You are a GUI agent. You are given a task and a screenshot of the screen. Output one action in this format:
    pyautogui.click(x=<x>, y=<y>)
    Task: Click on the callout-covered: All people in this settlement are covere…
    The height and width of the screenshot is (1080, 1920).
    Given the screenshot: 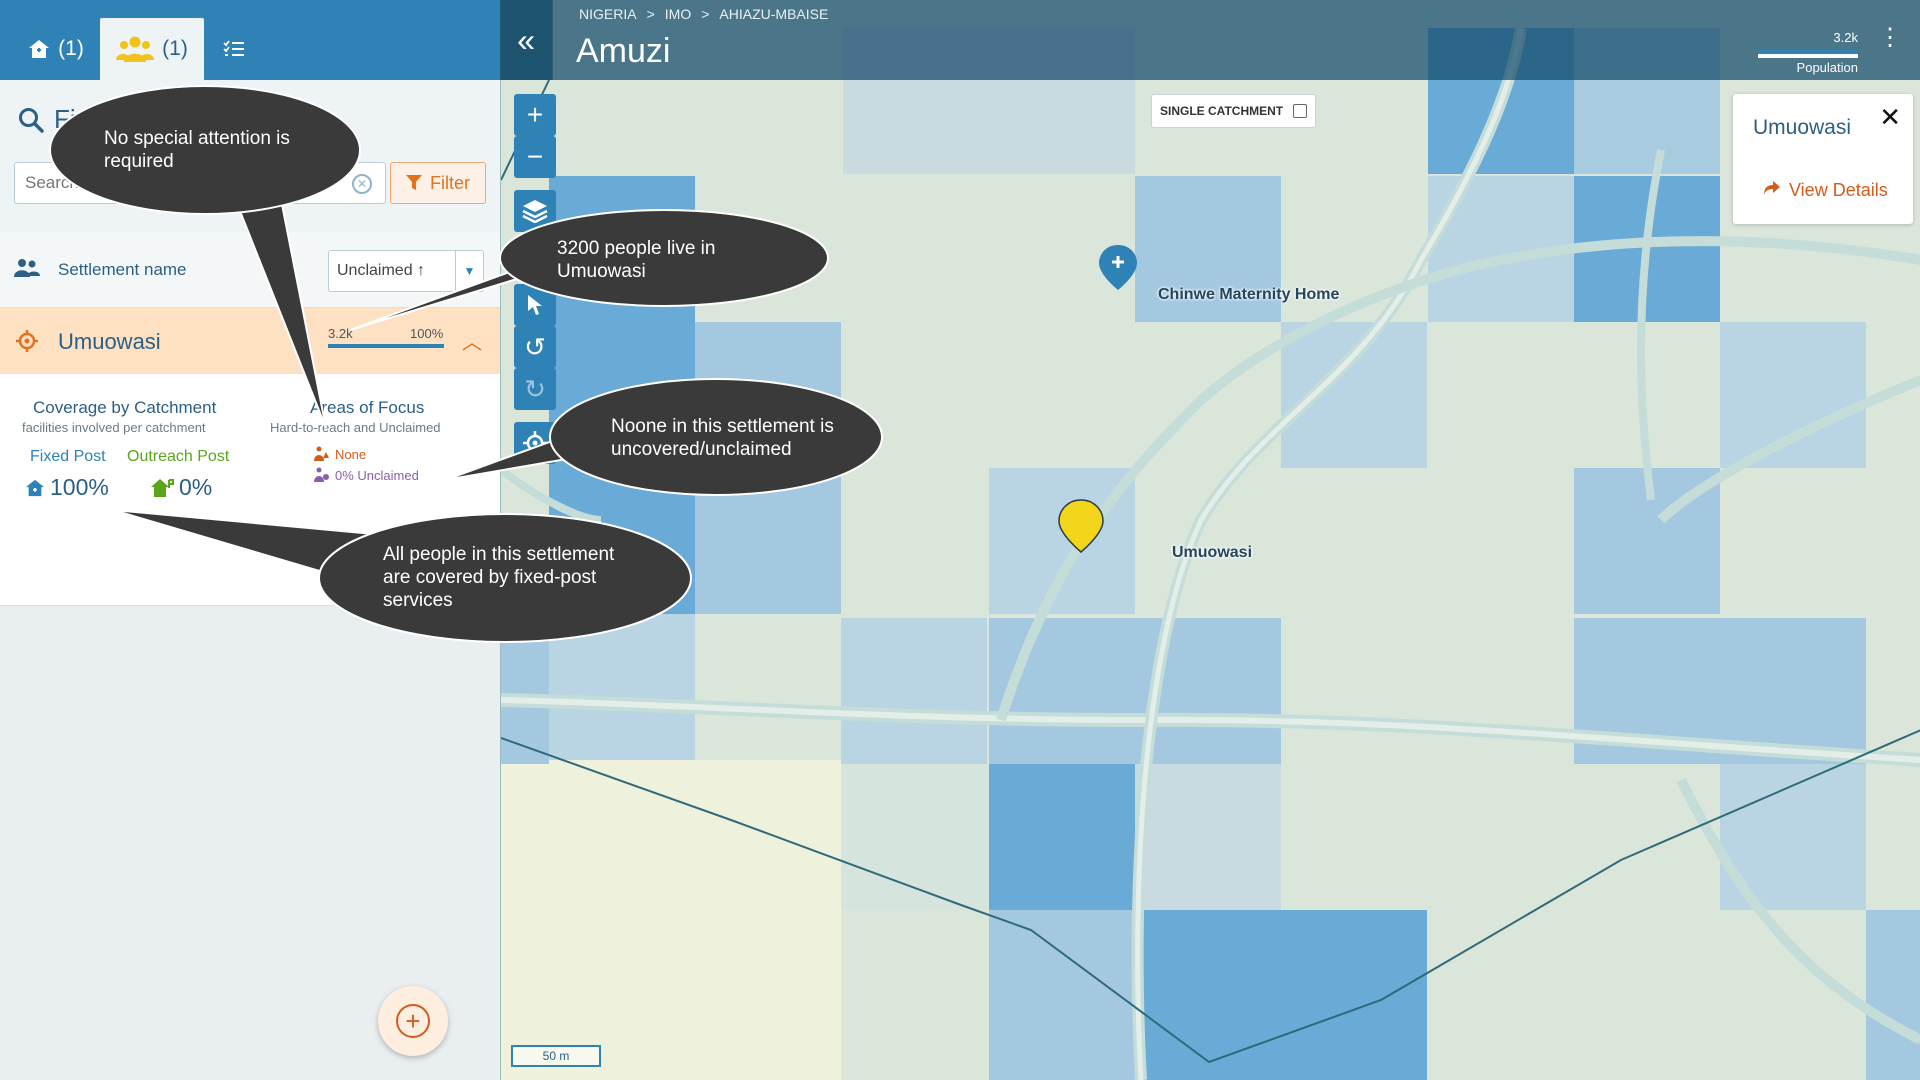 What is the action you would take?
    pyautogui.click(x=499, y=577)
    